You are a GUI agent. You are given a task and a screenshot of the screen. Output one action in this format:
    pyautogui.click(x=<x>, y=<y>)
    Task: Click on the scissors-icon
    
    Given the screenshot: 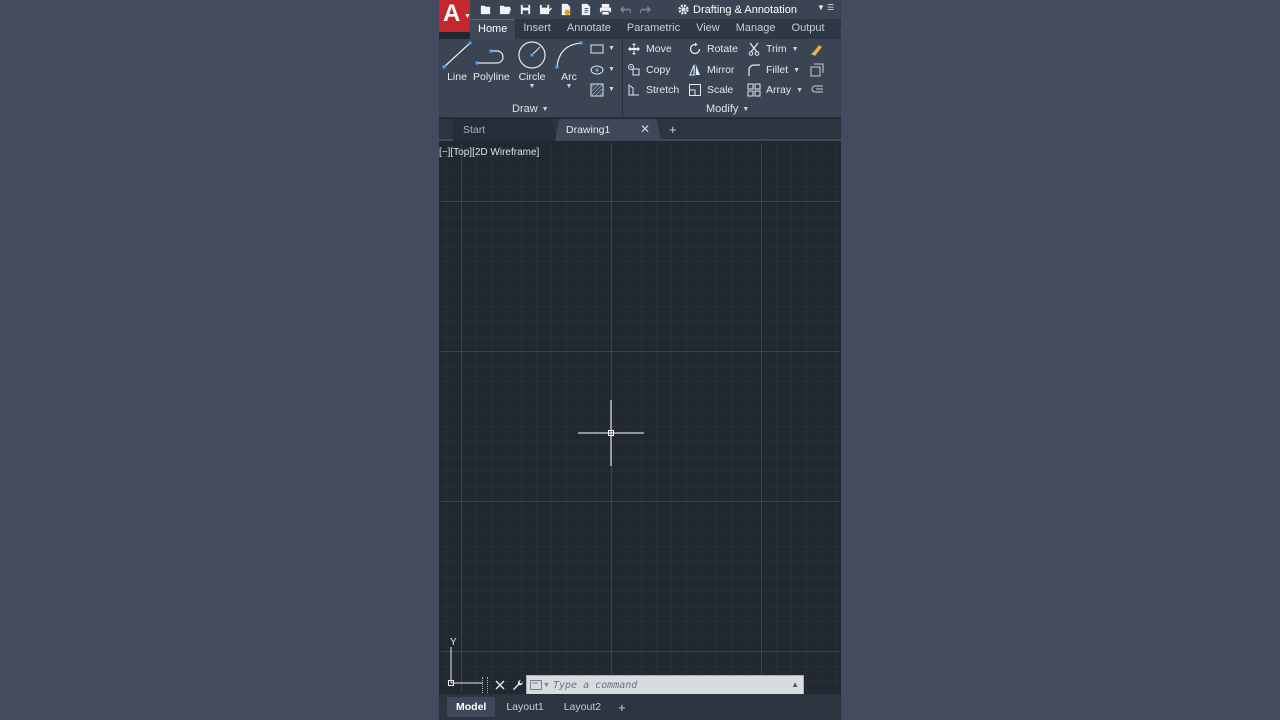 What is the action you would take?
    pyautogui.click(x=754, y=49)
    